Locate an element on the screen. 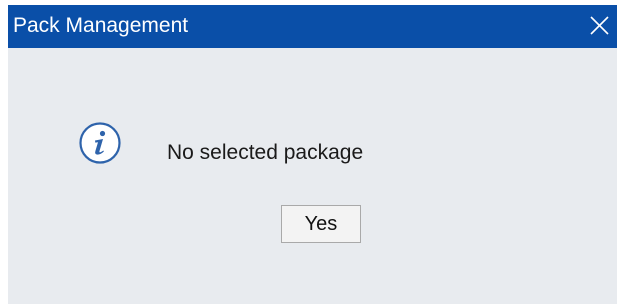 The image size is (620, 305). close-icon is located at coordinates (599, 25).